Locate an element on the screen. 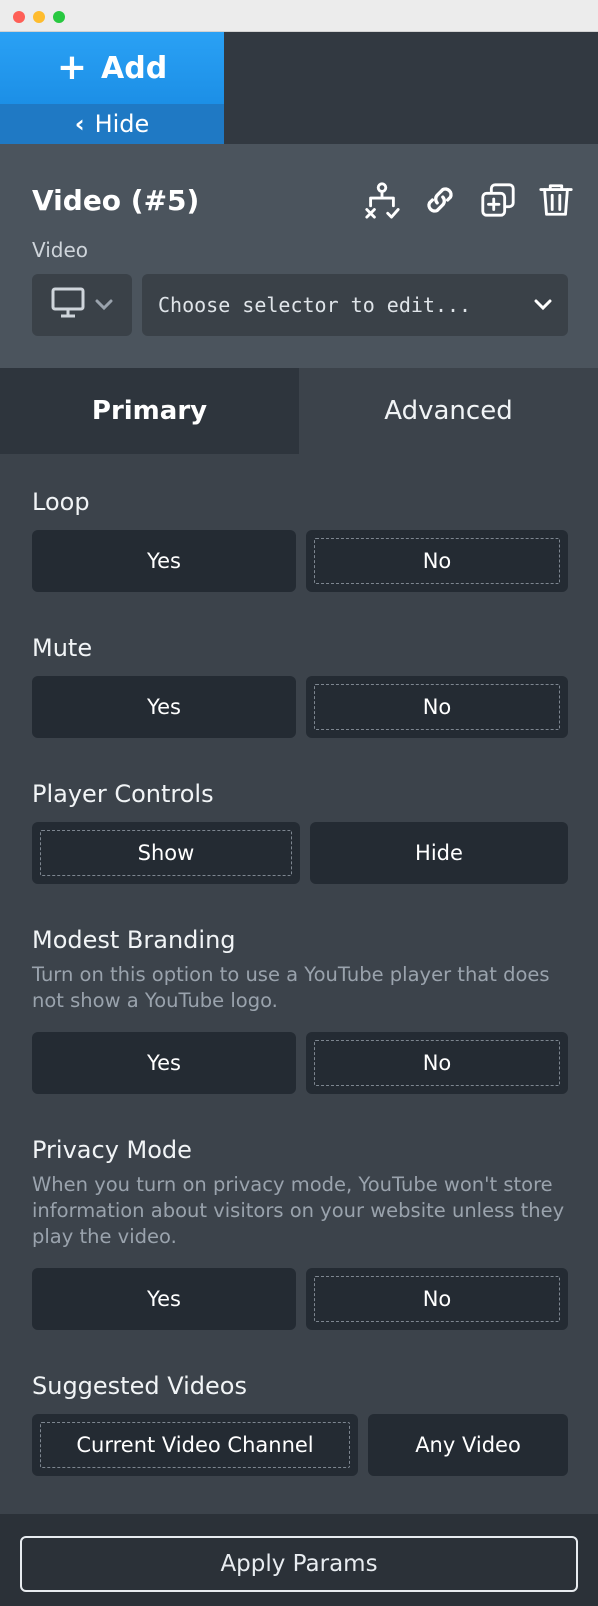  tab-bar: Primary Advanced is located at coordinates (299, 411).